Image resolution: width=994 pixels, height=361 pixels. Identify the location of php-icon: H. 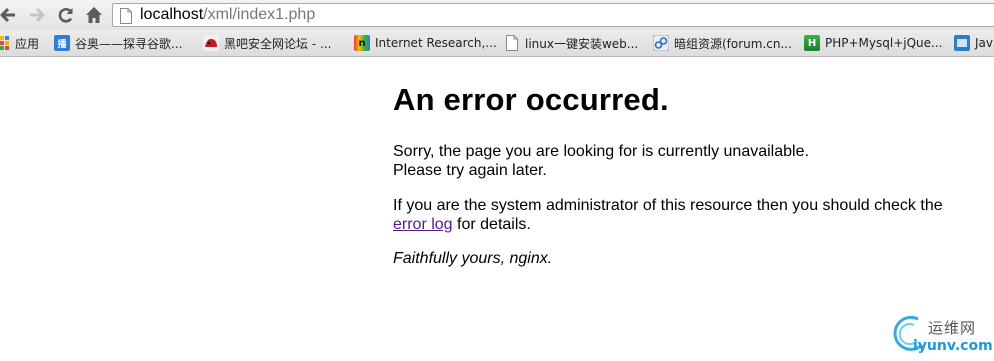
(812, 43).